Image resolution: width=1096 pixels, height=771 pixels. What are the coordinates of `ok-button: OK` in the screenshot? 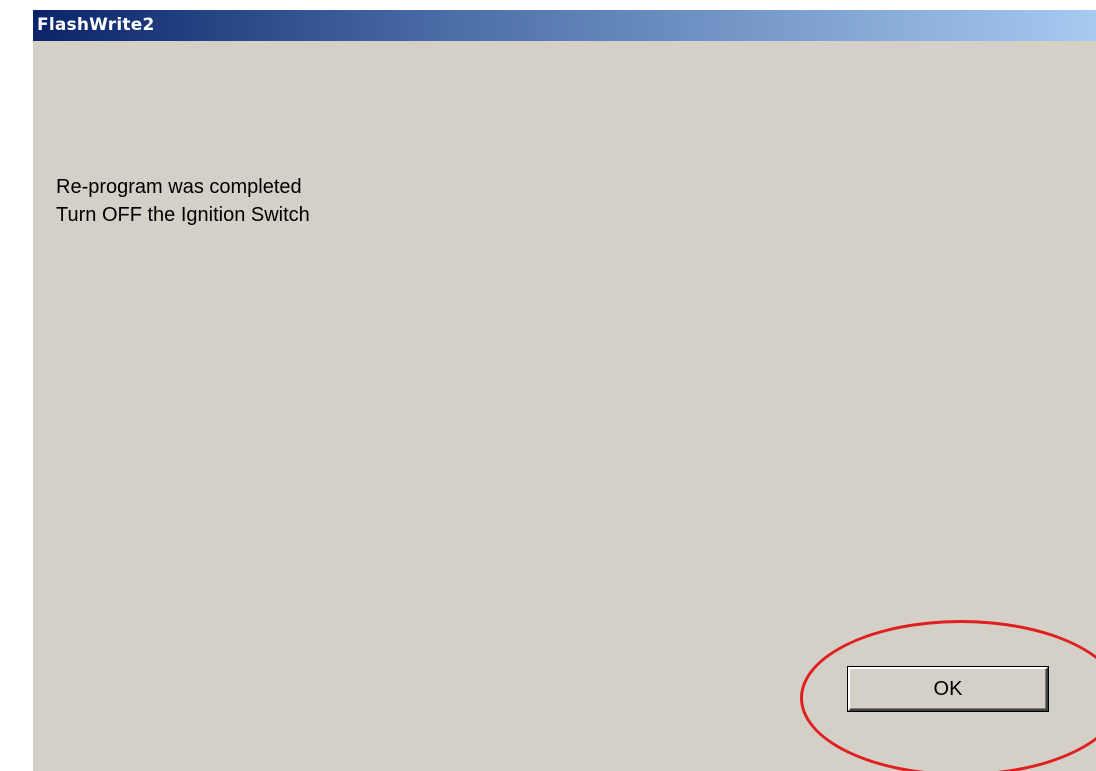 It's located at (948, 689).